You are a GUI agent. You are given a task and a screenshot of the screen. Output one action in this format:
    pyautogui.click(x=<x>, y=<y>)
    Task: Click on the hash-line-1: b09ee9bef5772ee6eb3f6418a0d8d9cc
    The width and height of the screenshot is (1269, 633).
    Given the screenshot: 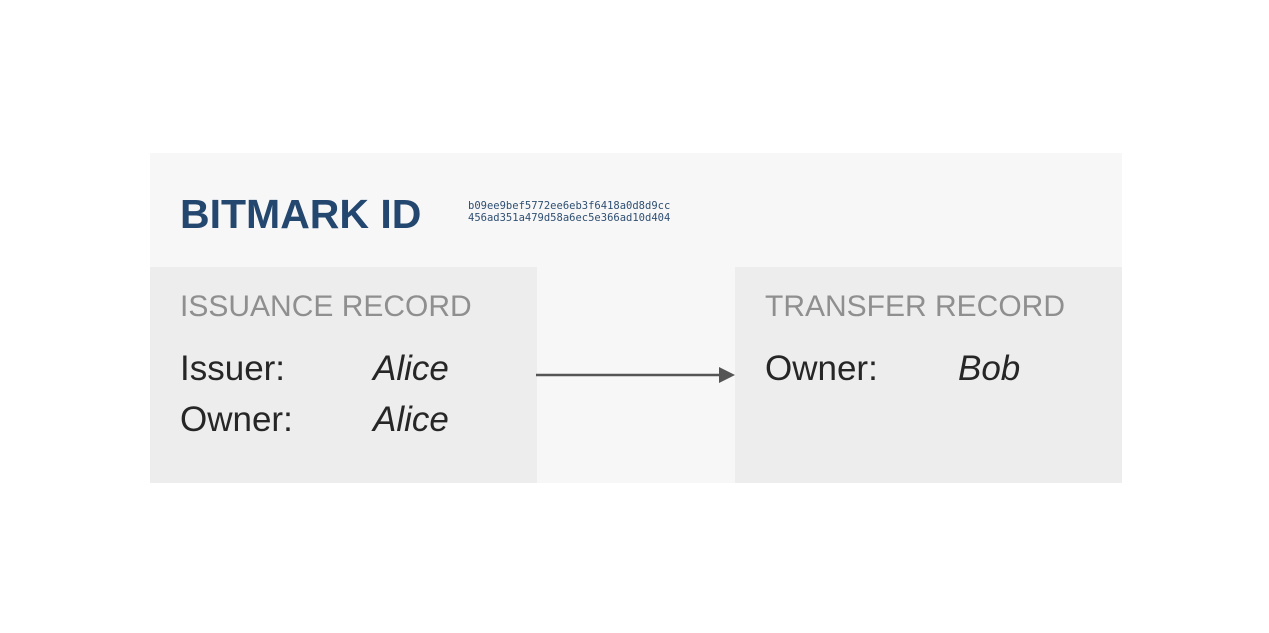 What is the action you would take?
    pyautogui.click(x=569, y=206)
    